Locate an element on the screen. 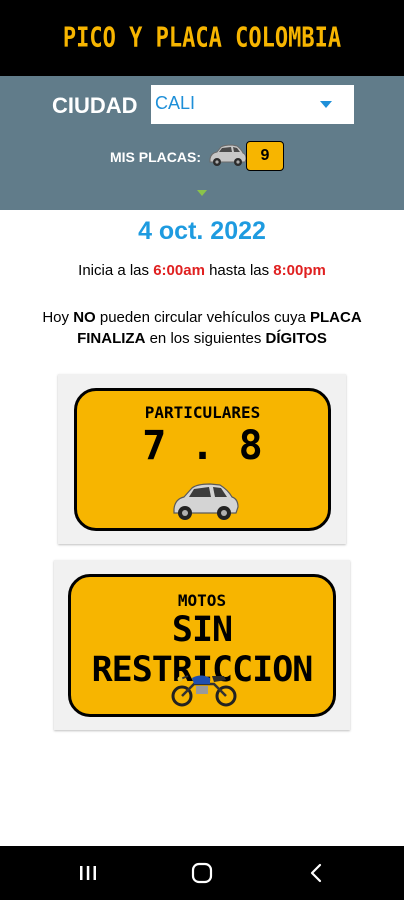 The width and height of the screenshot is (404, 900). home-icon is located at coordinates (202, 873).